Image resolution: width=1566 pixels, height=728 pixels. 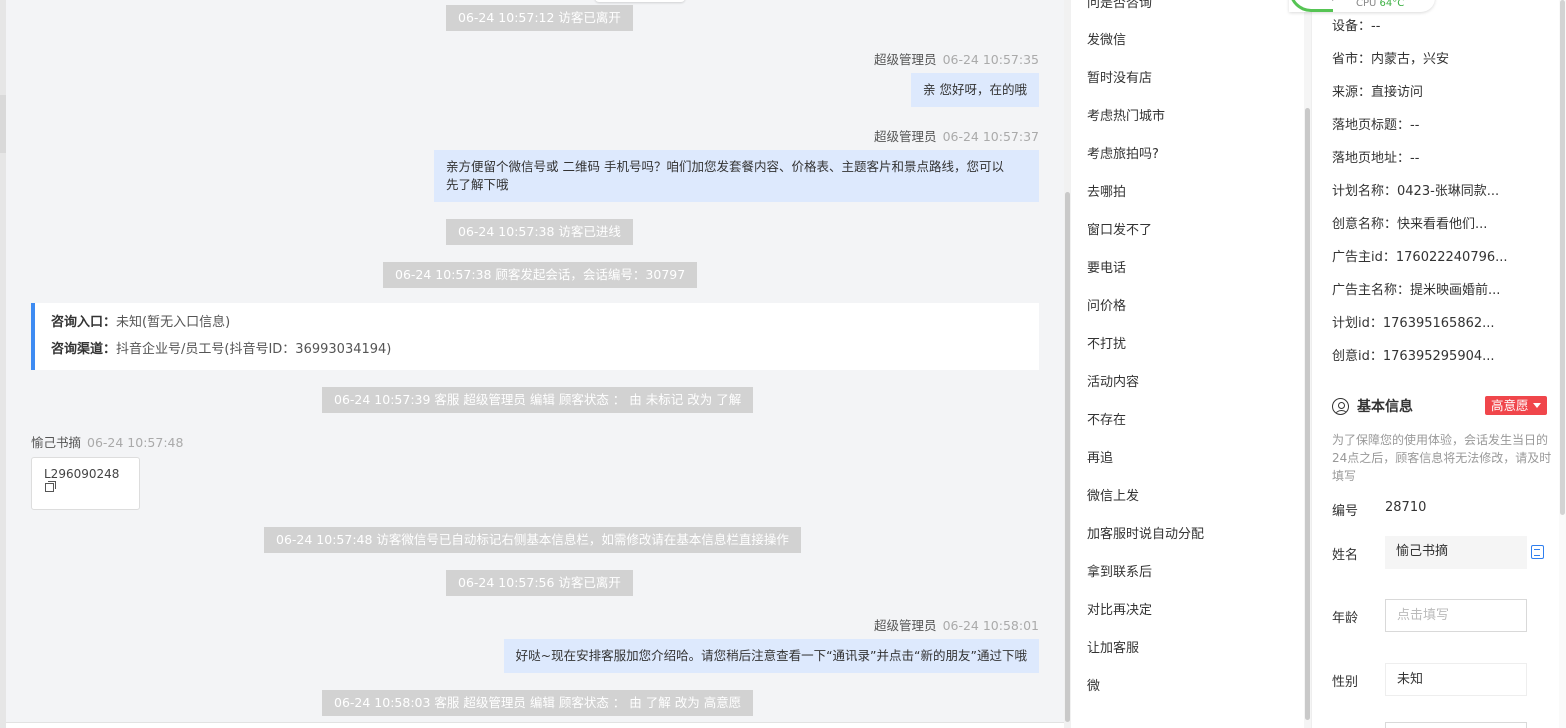 What do you see at coordinates (85, 483) in the screenshot?
I see `visitor-message-card: L296090248` at bounding box center [85, 483].